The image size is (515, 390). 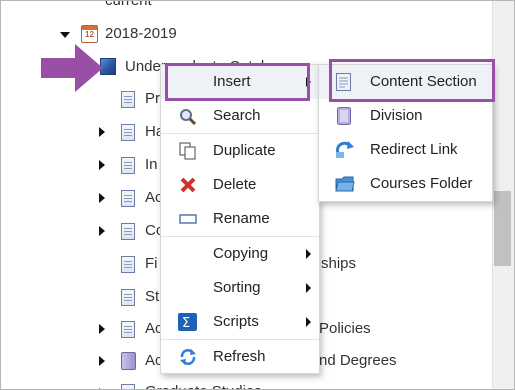 I want to click on menu-item-scripts: Σ Scripts, so click(x=240, y=322).